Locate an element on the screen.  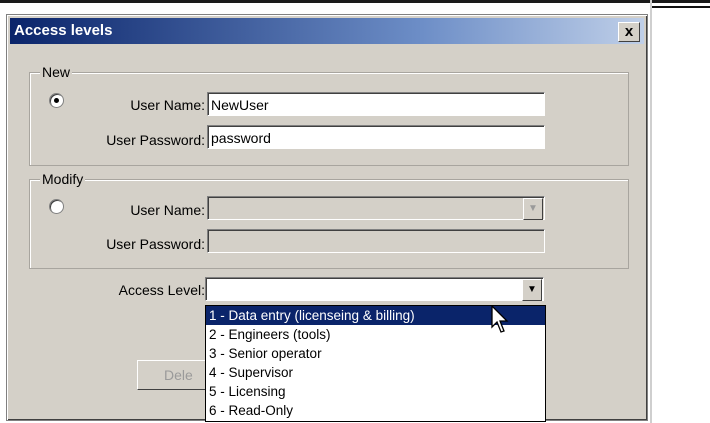
new-user-radio is located at coordinates (56, 100).